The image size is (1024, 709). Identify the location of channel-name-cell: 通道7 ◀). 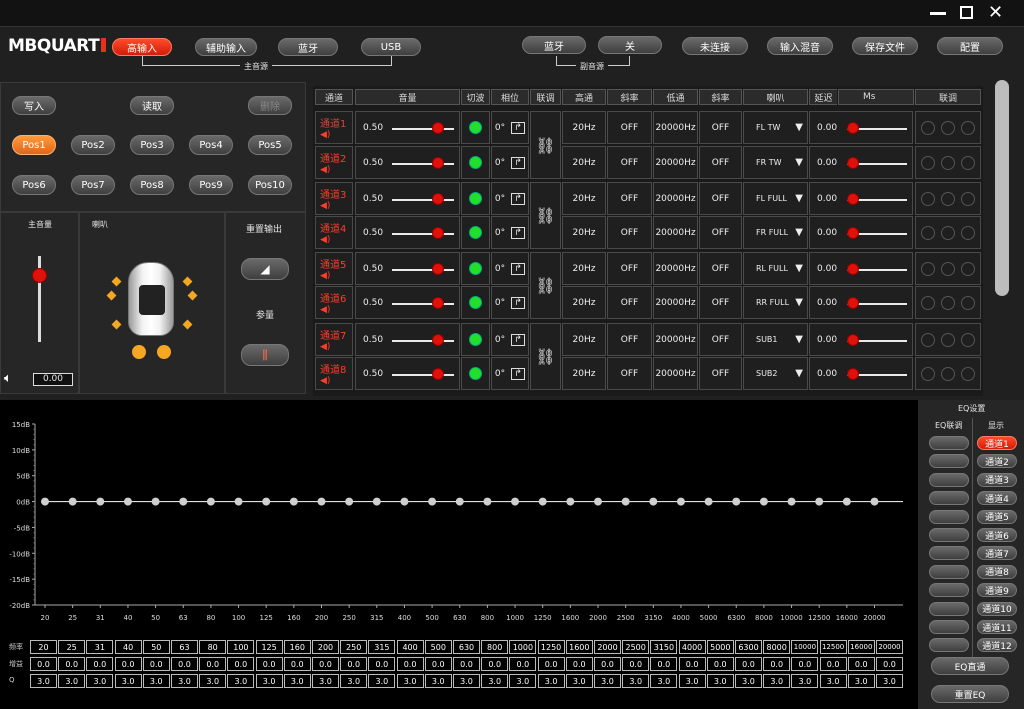
(334, 339).